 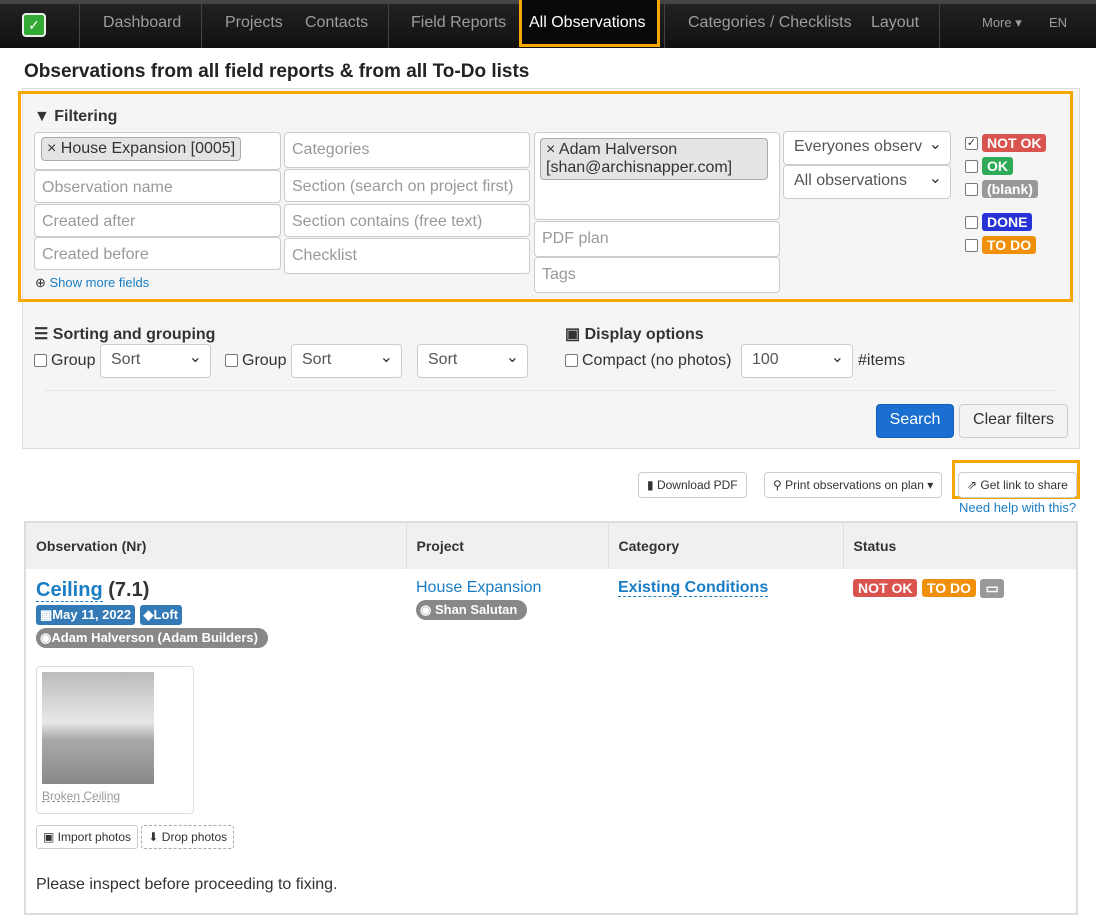 I want to click on compact-label: Compact (no photos), so click(x=657, y=360).